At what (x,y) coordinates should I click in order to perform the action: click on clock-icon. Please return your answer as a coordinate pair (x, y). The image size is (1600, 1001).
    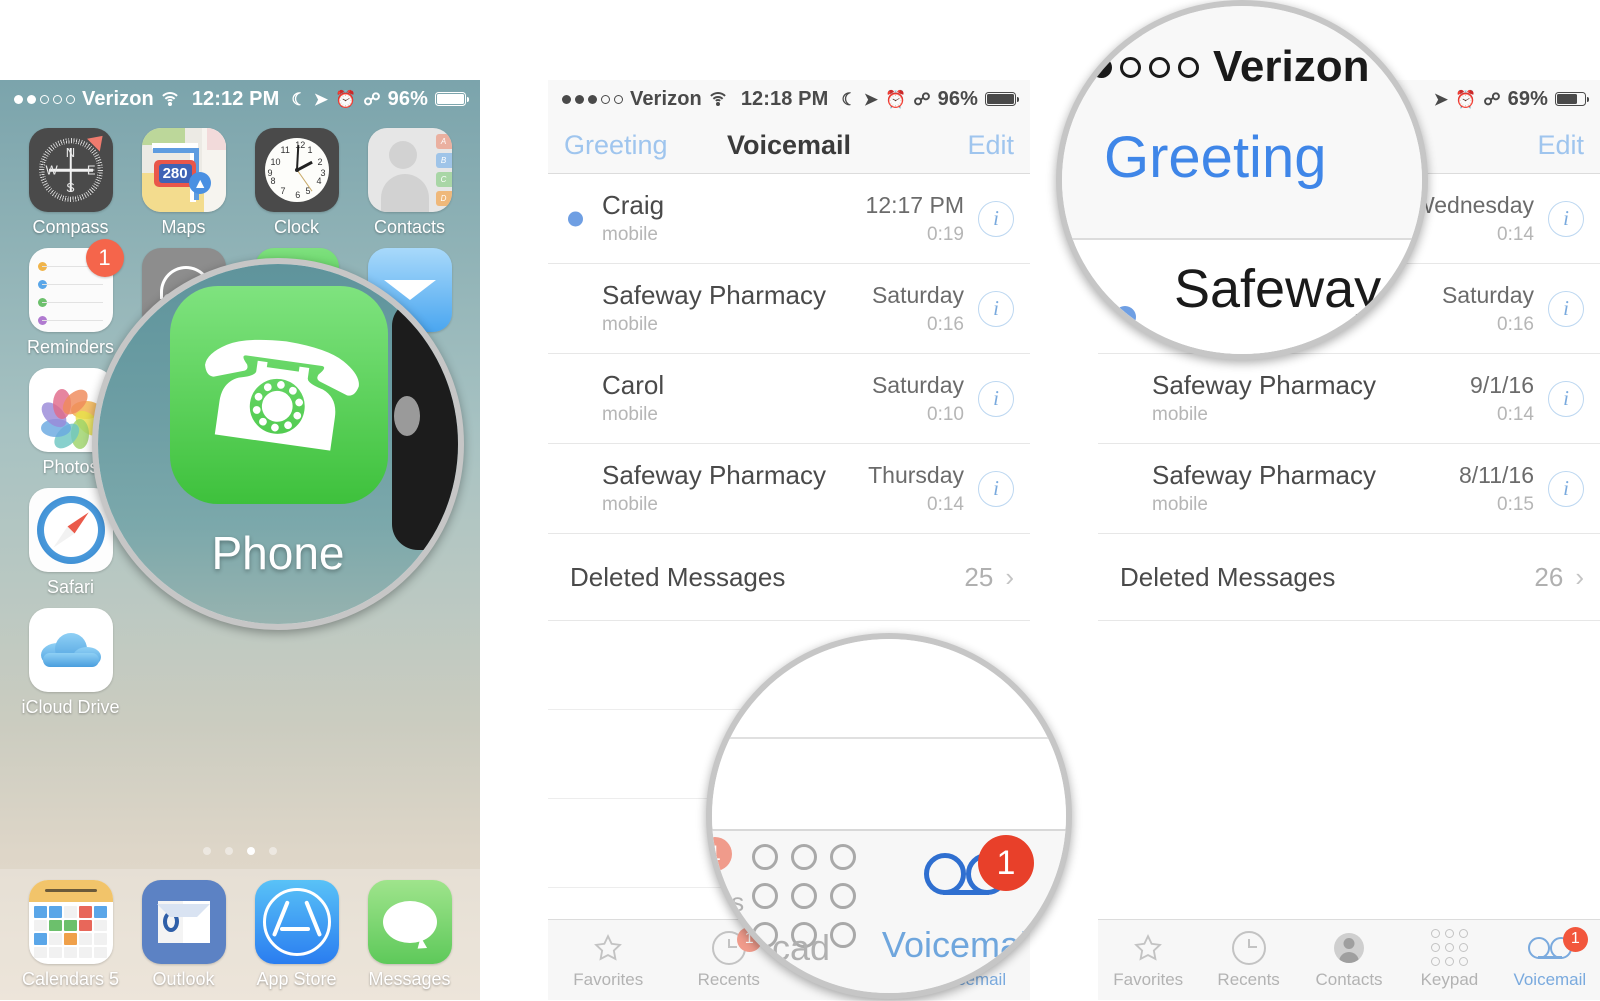
    Looking at the image, I should click on (1248, 947).